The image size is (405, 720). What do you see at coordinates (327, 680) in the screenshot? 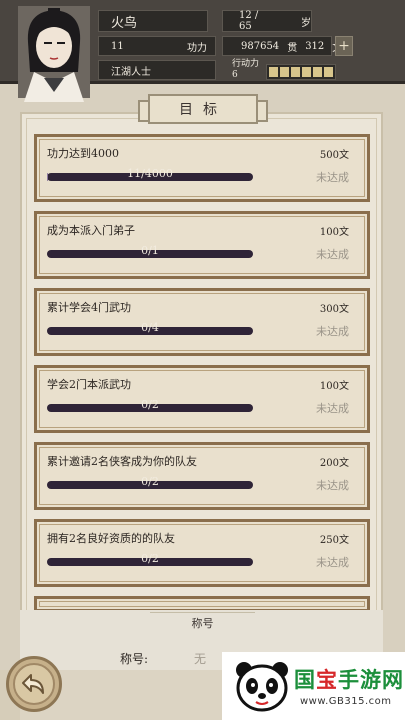
I see `watermark-brand-red: 宝` at bounding box center [327, 680].